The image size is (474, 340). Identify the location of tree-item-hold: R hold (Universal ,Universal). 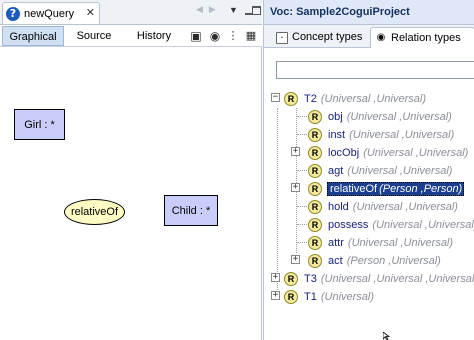
(383, 206).